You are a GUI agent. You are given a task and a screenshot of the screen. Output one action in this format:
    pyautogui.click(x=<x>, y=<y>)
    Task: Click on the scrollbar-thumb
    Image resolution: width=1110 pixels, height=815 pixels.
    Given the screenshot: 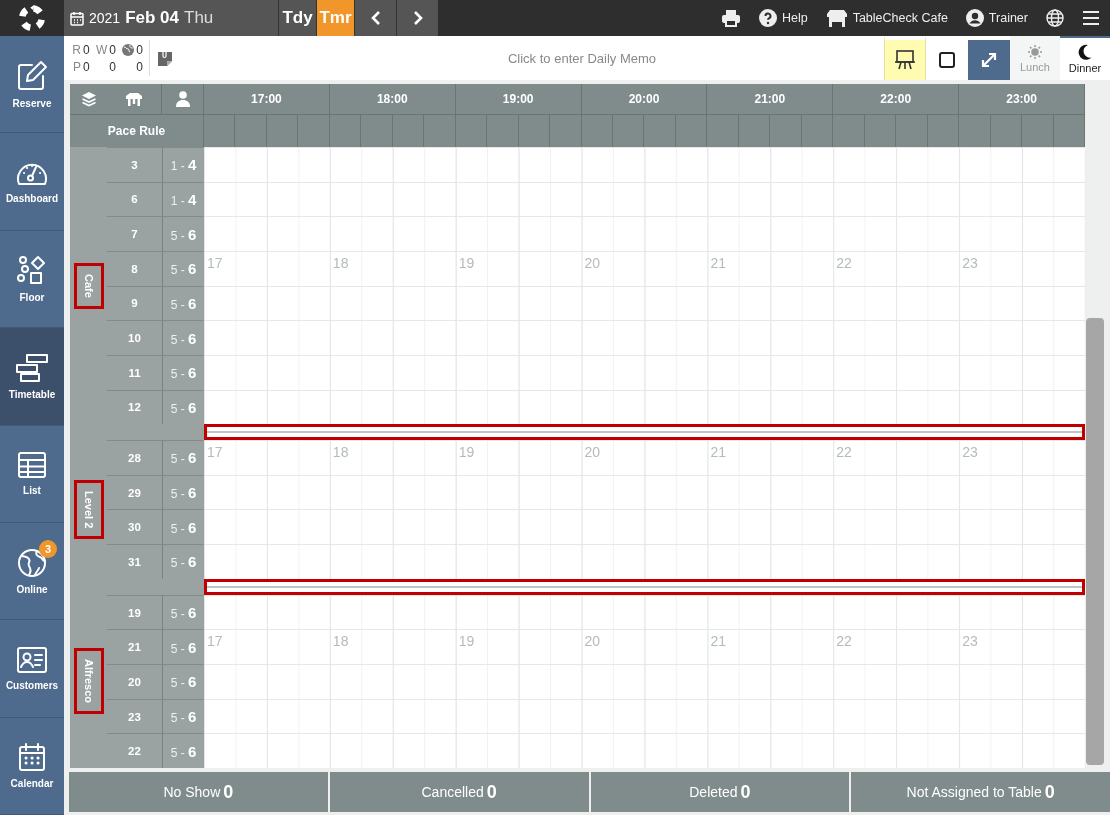 What is the action you would take?
    pyautogui.click(x=1095, y=541)
    